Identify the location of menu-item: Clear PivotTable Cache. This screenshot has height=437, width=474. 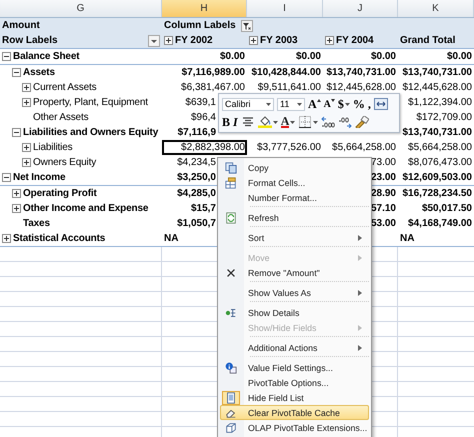
(294, 412).